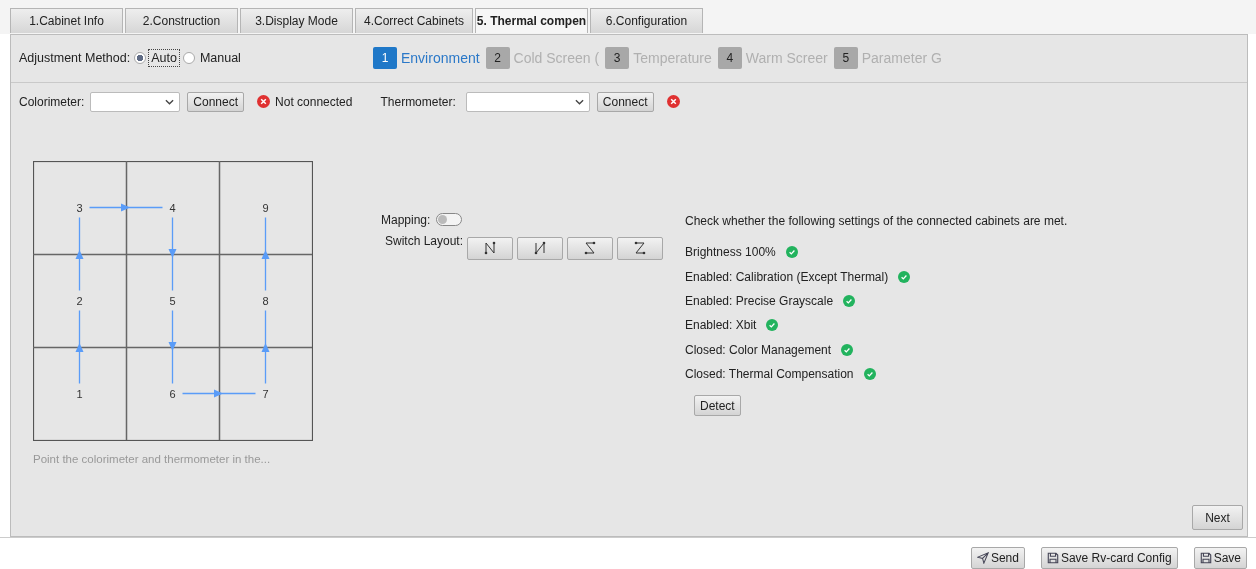  I want to click on check-item: Closed: Color Management, so click(758, 349).